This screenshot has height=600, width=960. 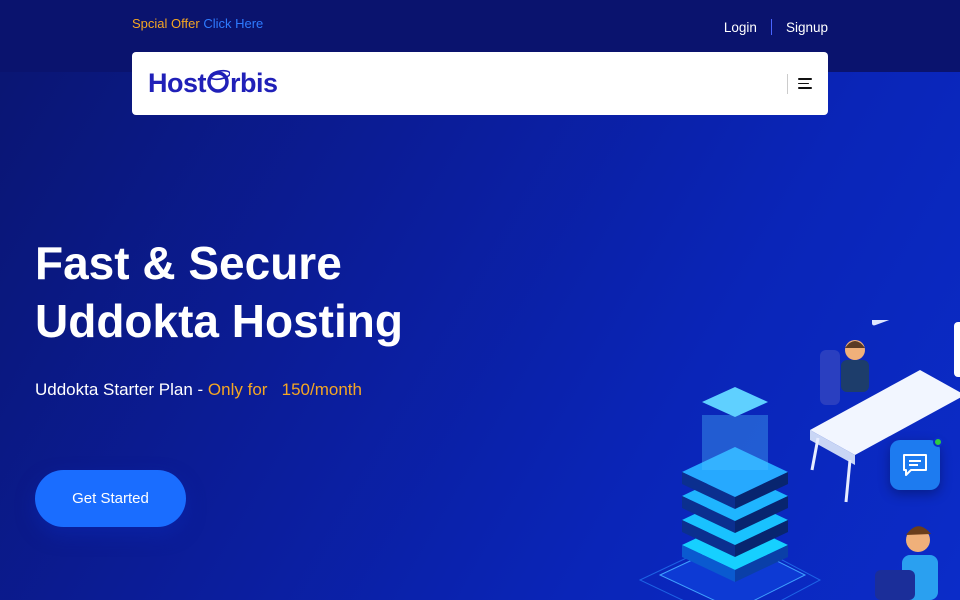 I want to click on logo-text-rbis: rbis, so click(x=254, y=83).